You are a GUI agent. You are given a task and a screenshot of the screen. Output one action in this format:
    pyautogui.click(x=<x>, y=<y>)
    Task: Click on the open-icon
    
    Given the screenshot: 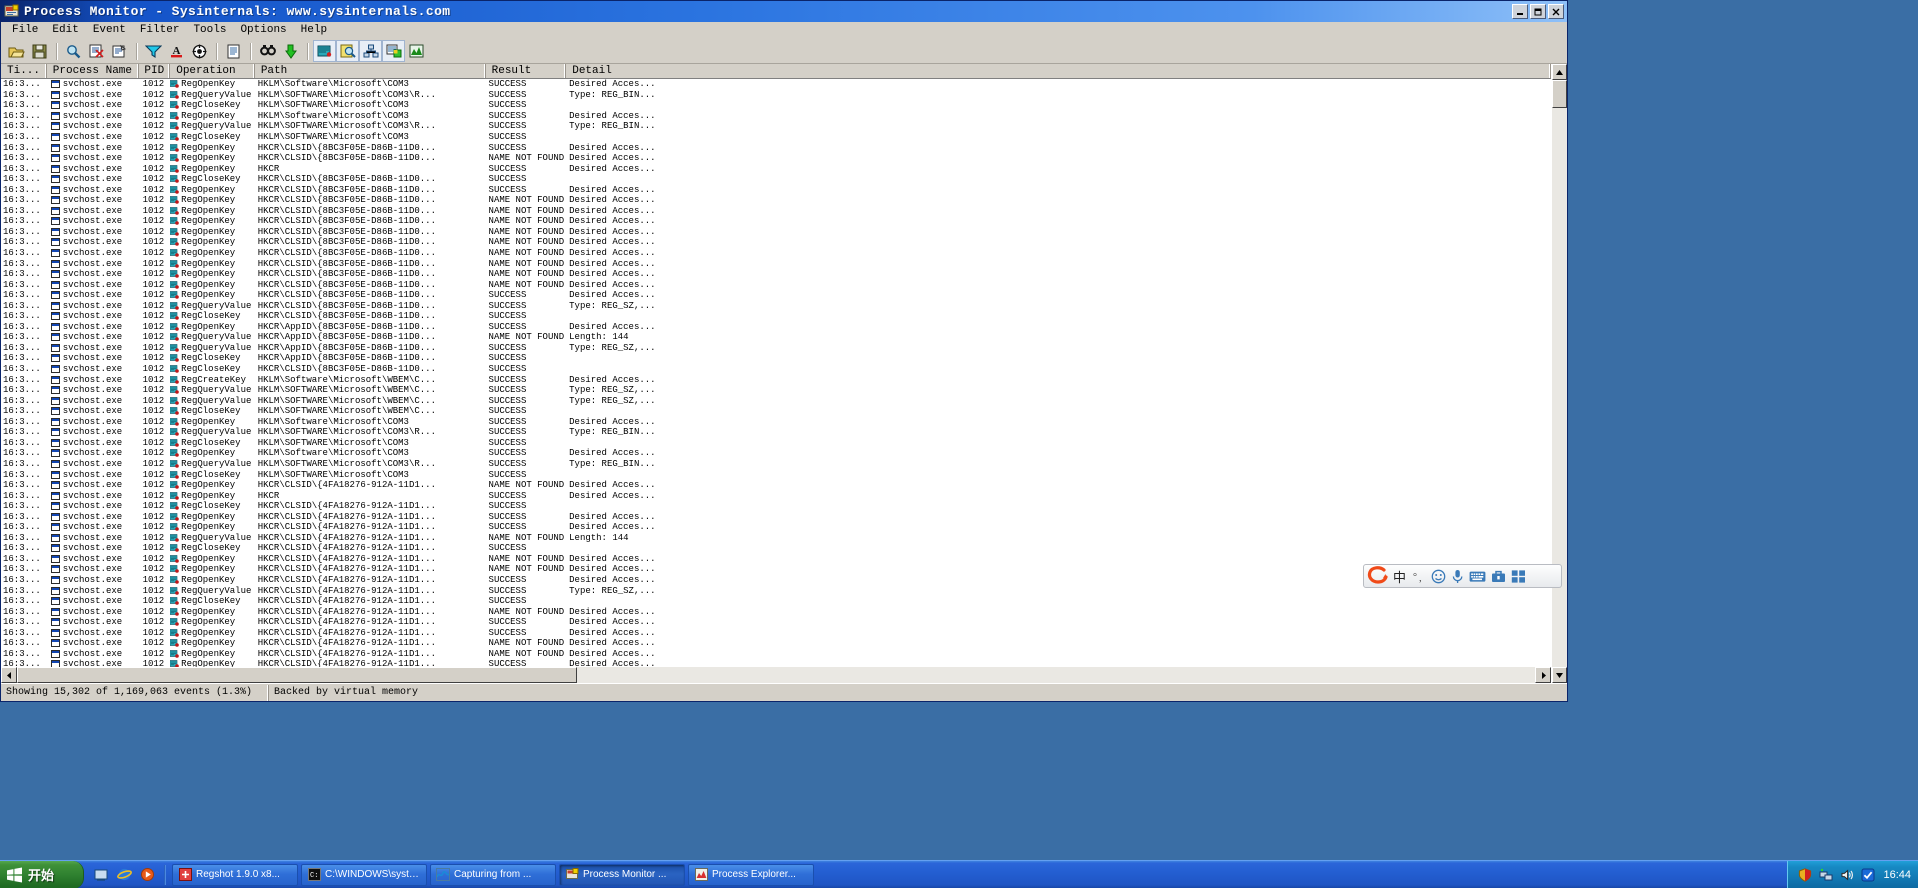 What is the action you would take?
    pyautogui.click(x=16, y=51)
    